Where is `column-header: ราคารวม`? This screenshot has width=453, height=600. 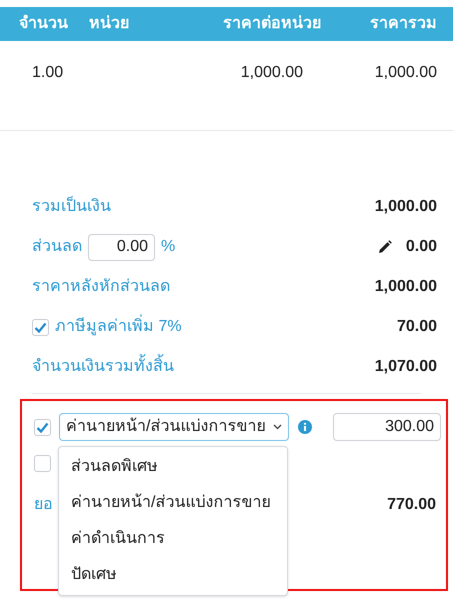
column-header: ราคารวม is located at coordinates (403, 24).